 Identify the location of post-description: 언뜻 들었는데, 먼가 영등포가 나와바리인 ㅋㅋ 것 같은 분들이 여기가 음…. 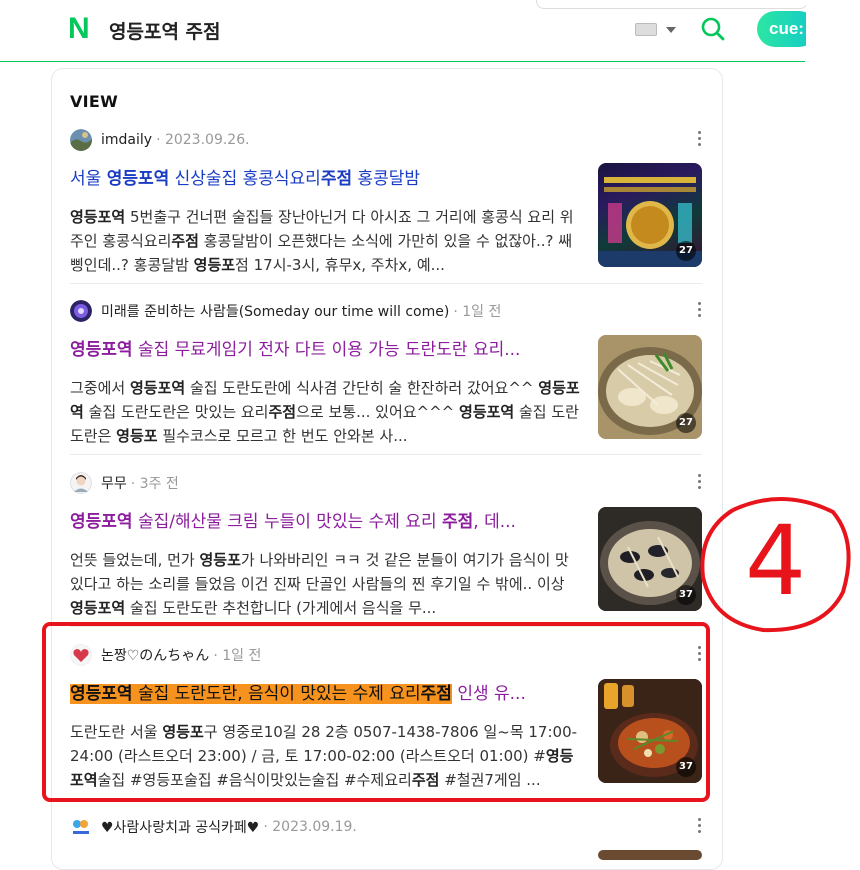
(326, 584).